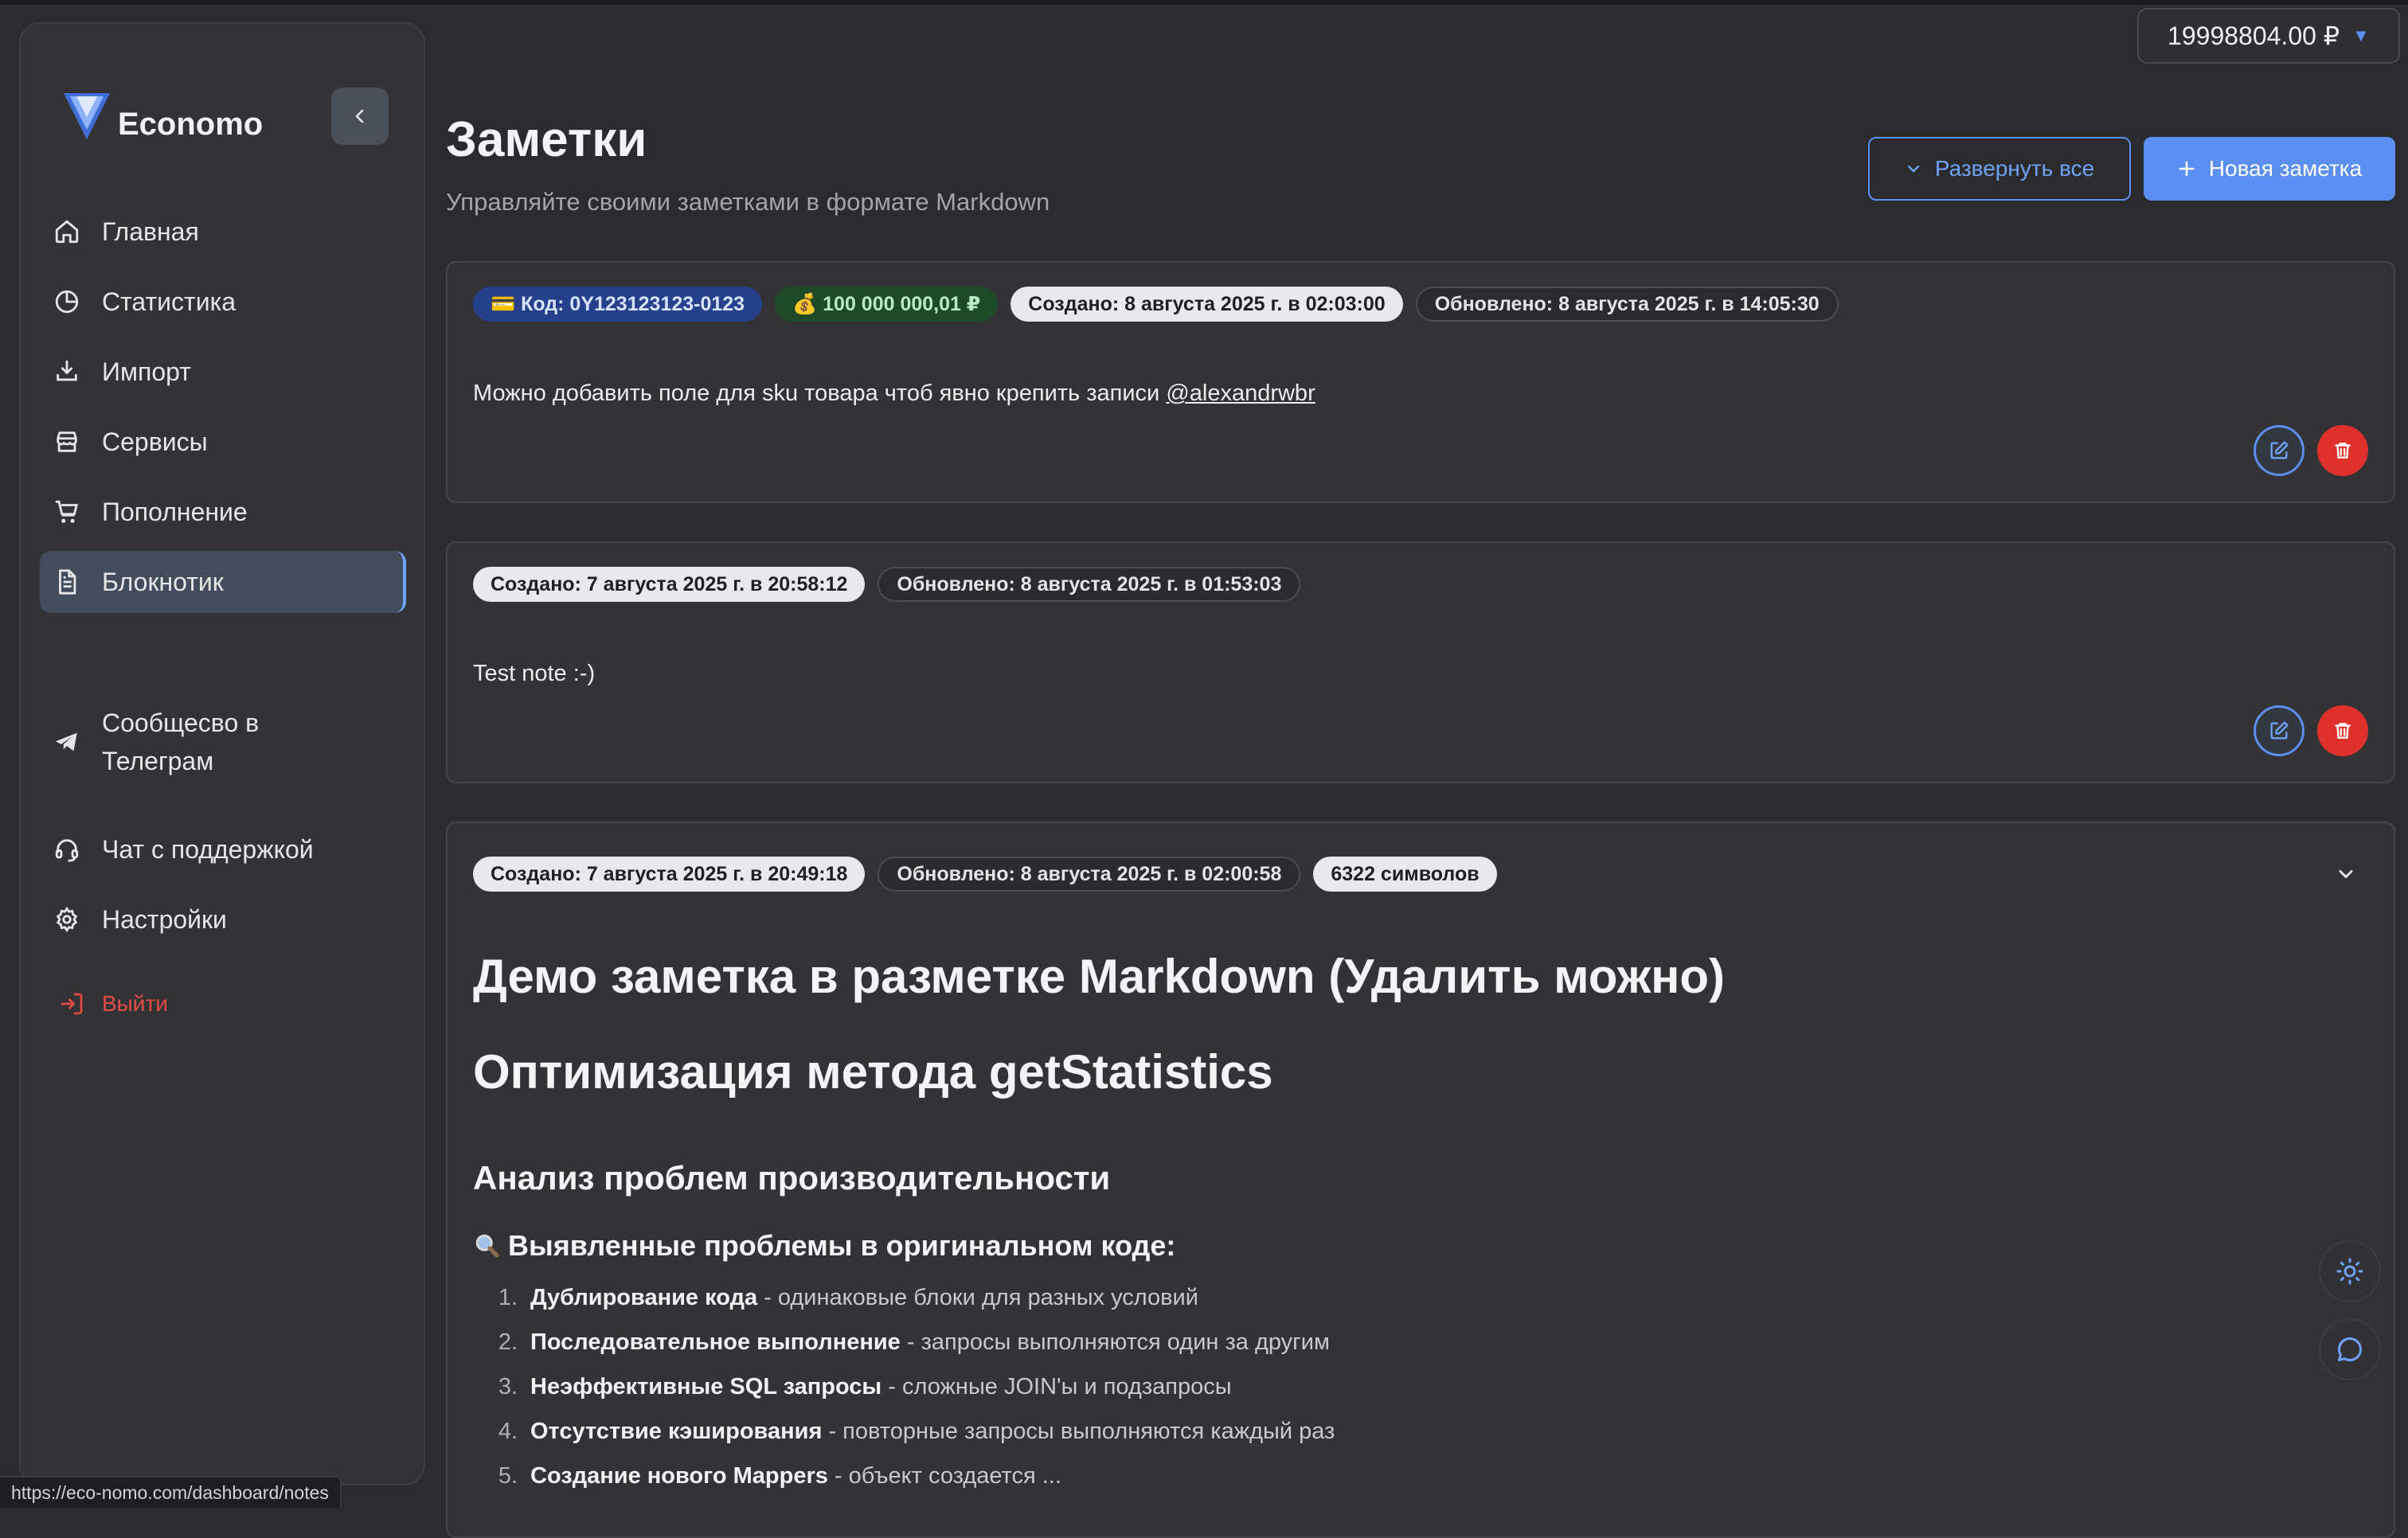 The width and height of the screenshot is (2408, 1538). What do you see at coordinates (508, 1297) in the screenshot?
I see `list-number: 1.` at bounding box center [508, 1297].